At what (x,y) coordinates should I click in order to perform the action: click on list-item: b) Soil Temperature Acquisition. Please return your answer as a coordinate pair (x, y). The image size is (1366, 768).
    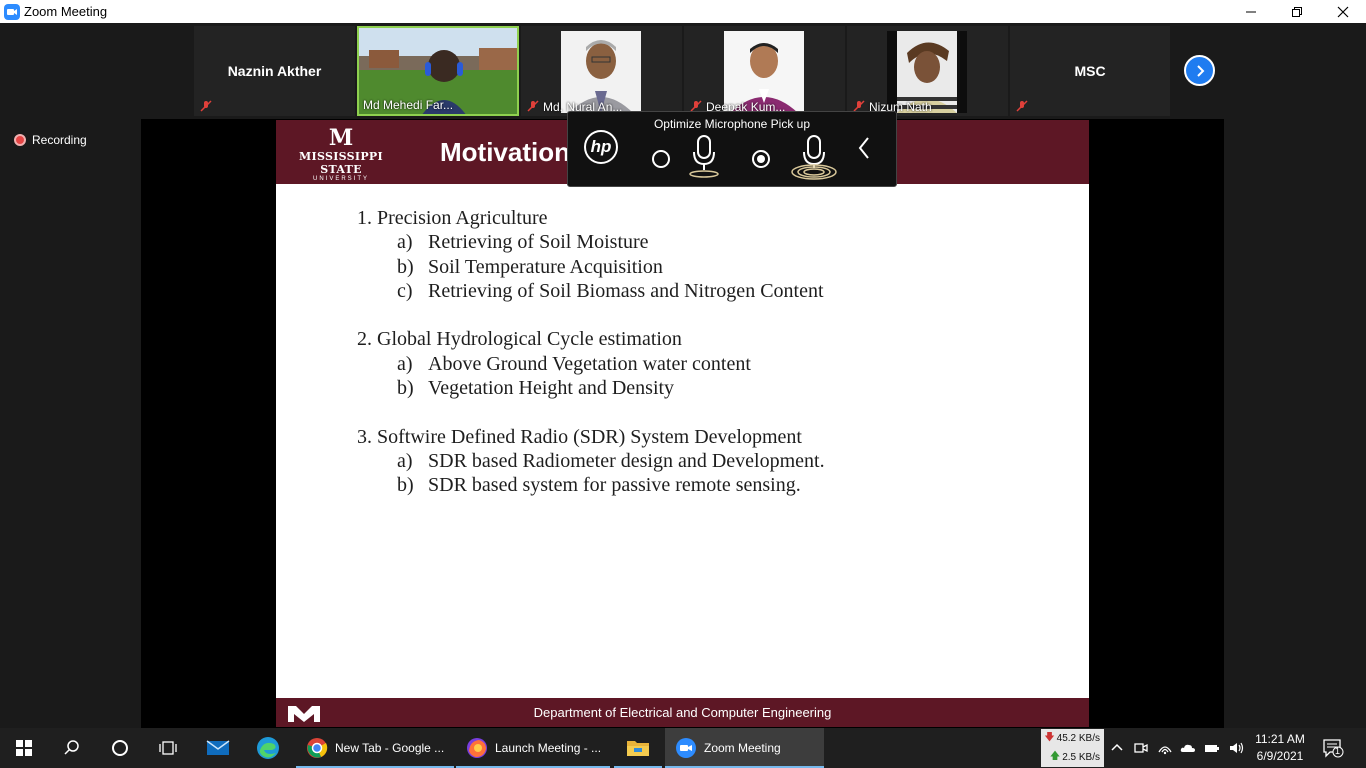
    Looking at the image, I should click on (530, 266).